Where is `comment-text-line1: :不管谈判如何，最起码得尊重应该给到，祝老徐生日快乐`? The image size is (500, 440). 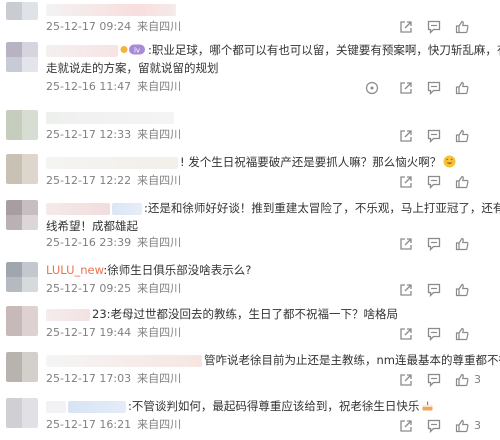
comment-text-line1: :不管谈判如何，最起码得尊重应该给到，祝老徐生日快乐 is located at coordinates (274, 406).